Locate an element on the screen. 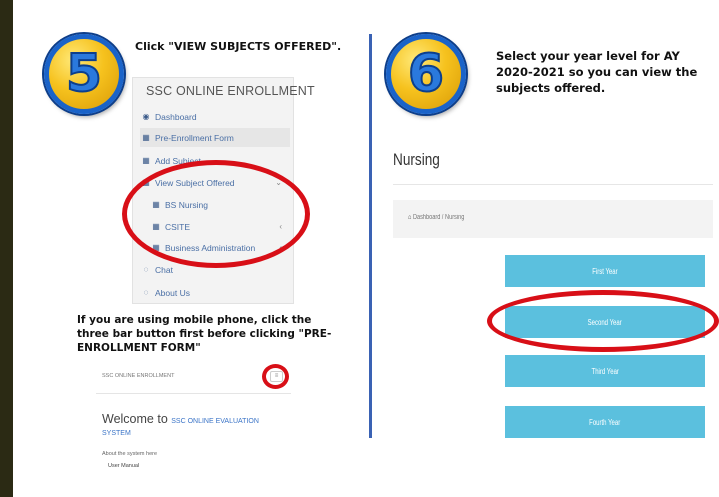 The image size is (719, 497). dashboard-icon: ◉ is located at coordinates (146, 116).